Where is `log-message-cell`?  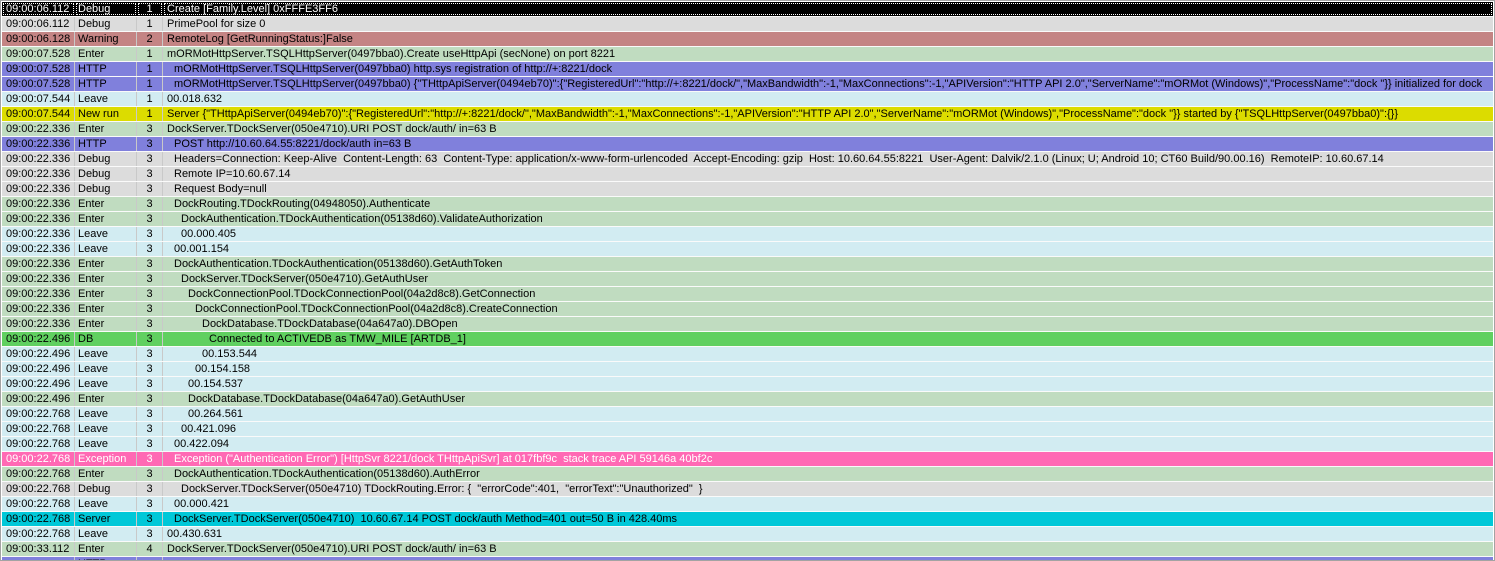
log-message-cell is located at coordinates (828, 558).